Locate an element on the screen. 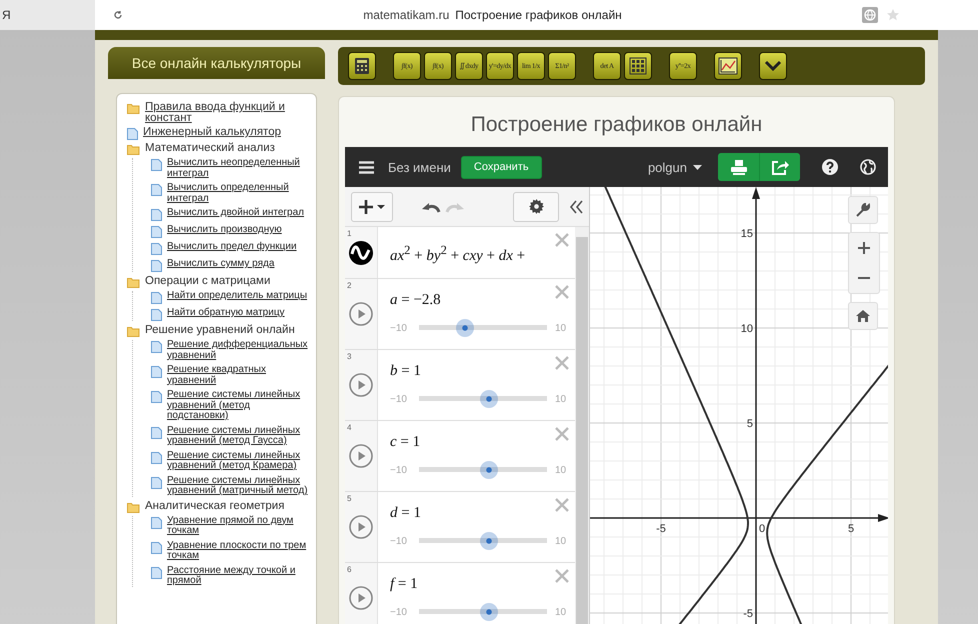 This screenshot has height=624, width=978. chevron-button is located at coordinates (773, 66).